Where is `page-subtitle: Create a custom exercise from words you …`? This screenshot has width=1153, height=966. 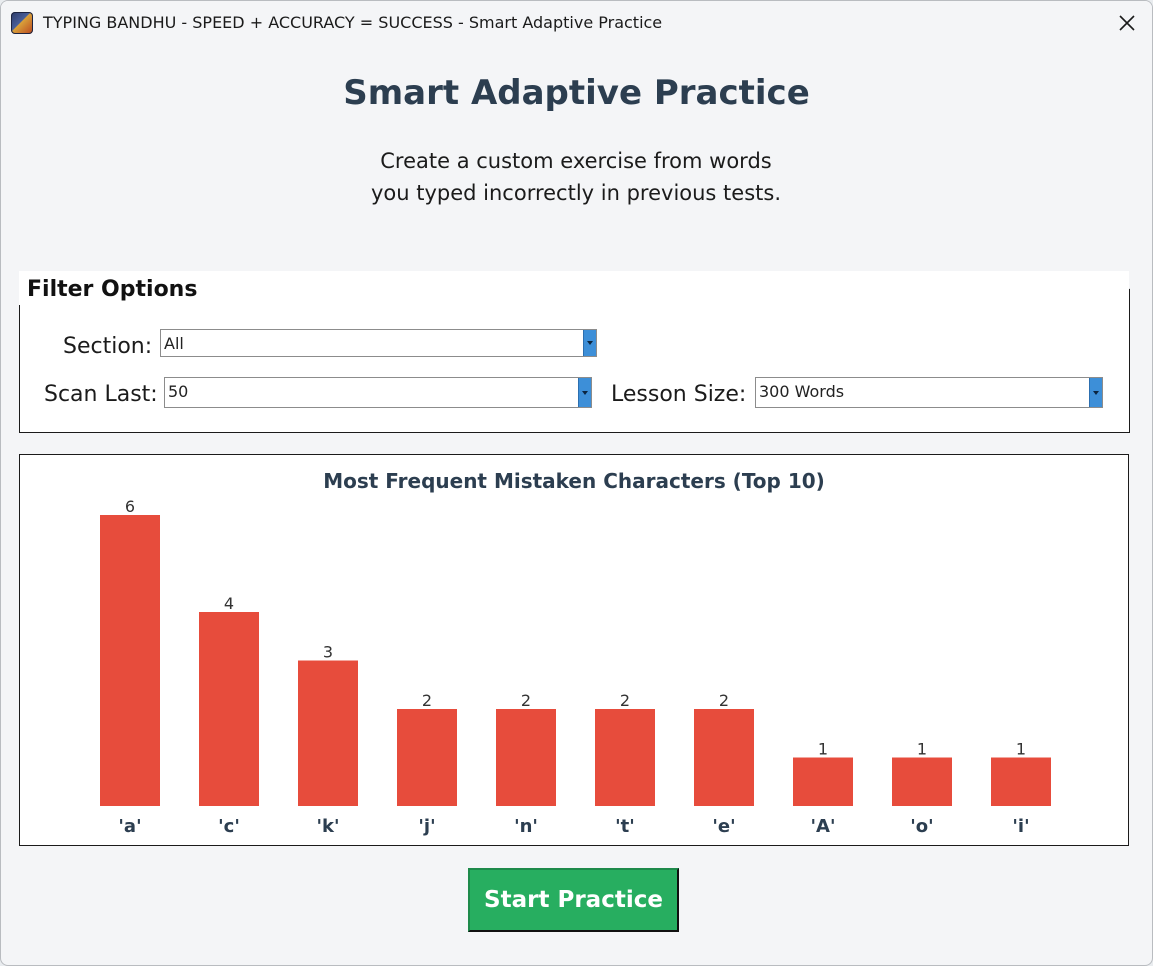
page-subtitle: Create a custom exercise from words you … is located at coordinates (575, 177).